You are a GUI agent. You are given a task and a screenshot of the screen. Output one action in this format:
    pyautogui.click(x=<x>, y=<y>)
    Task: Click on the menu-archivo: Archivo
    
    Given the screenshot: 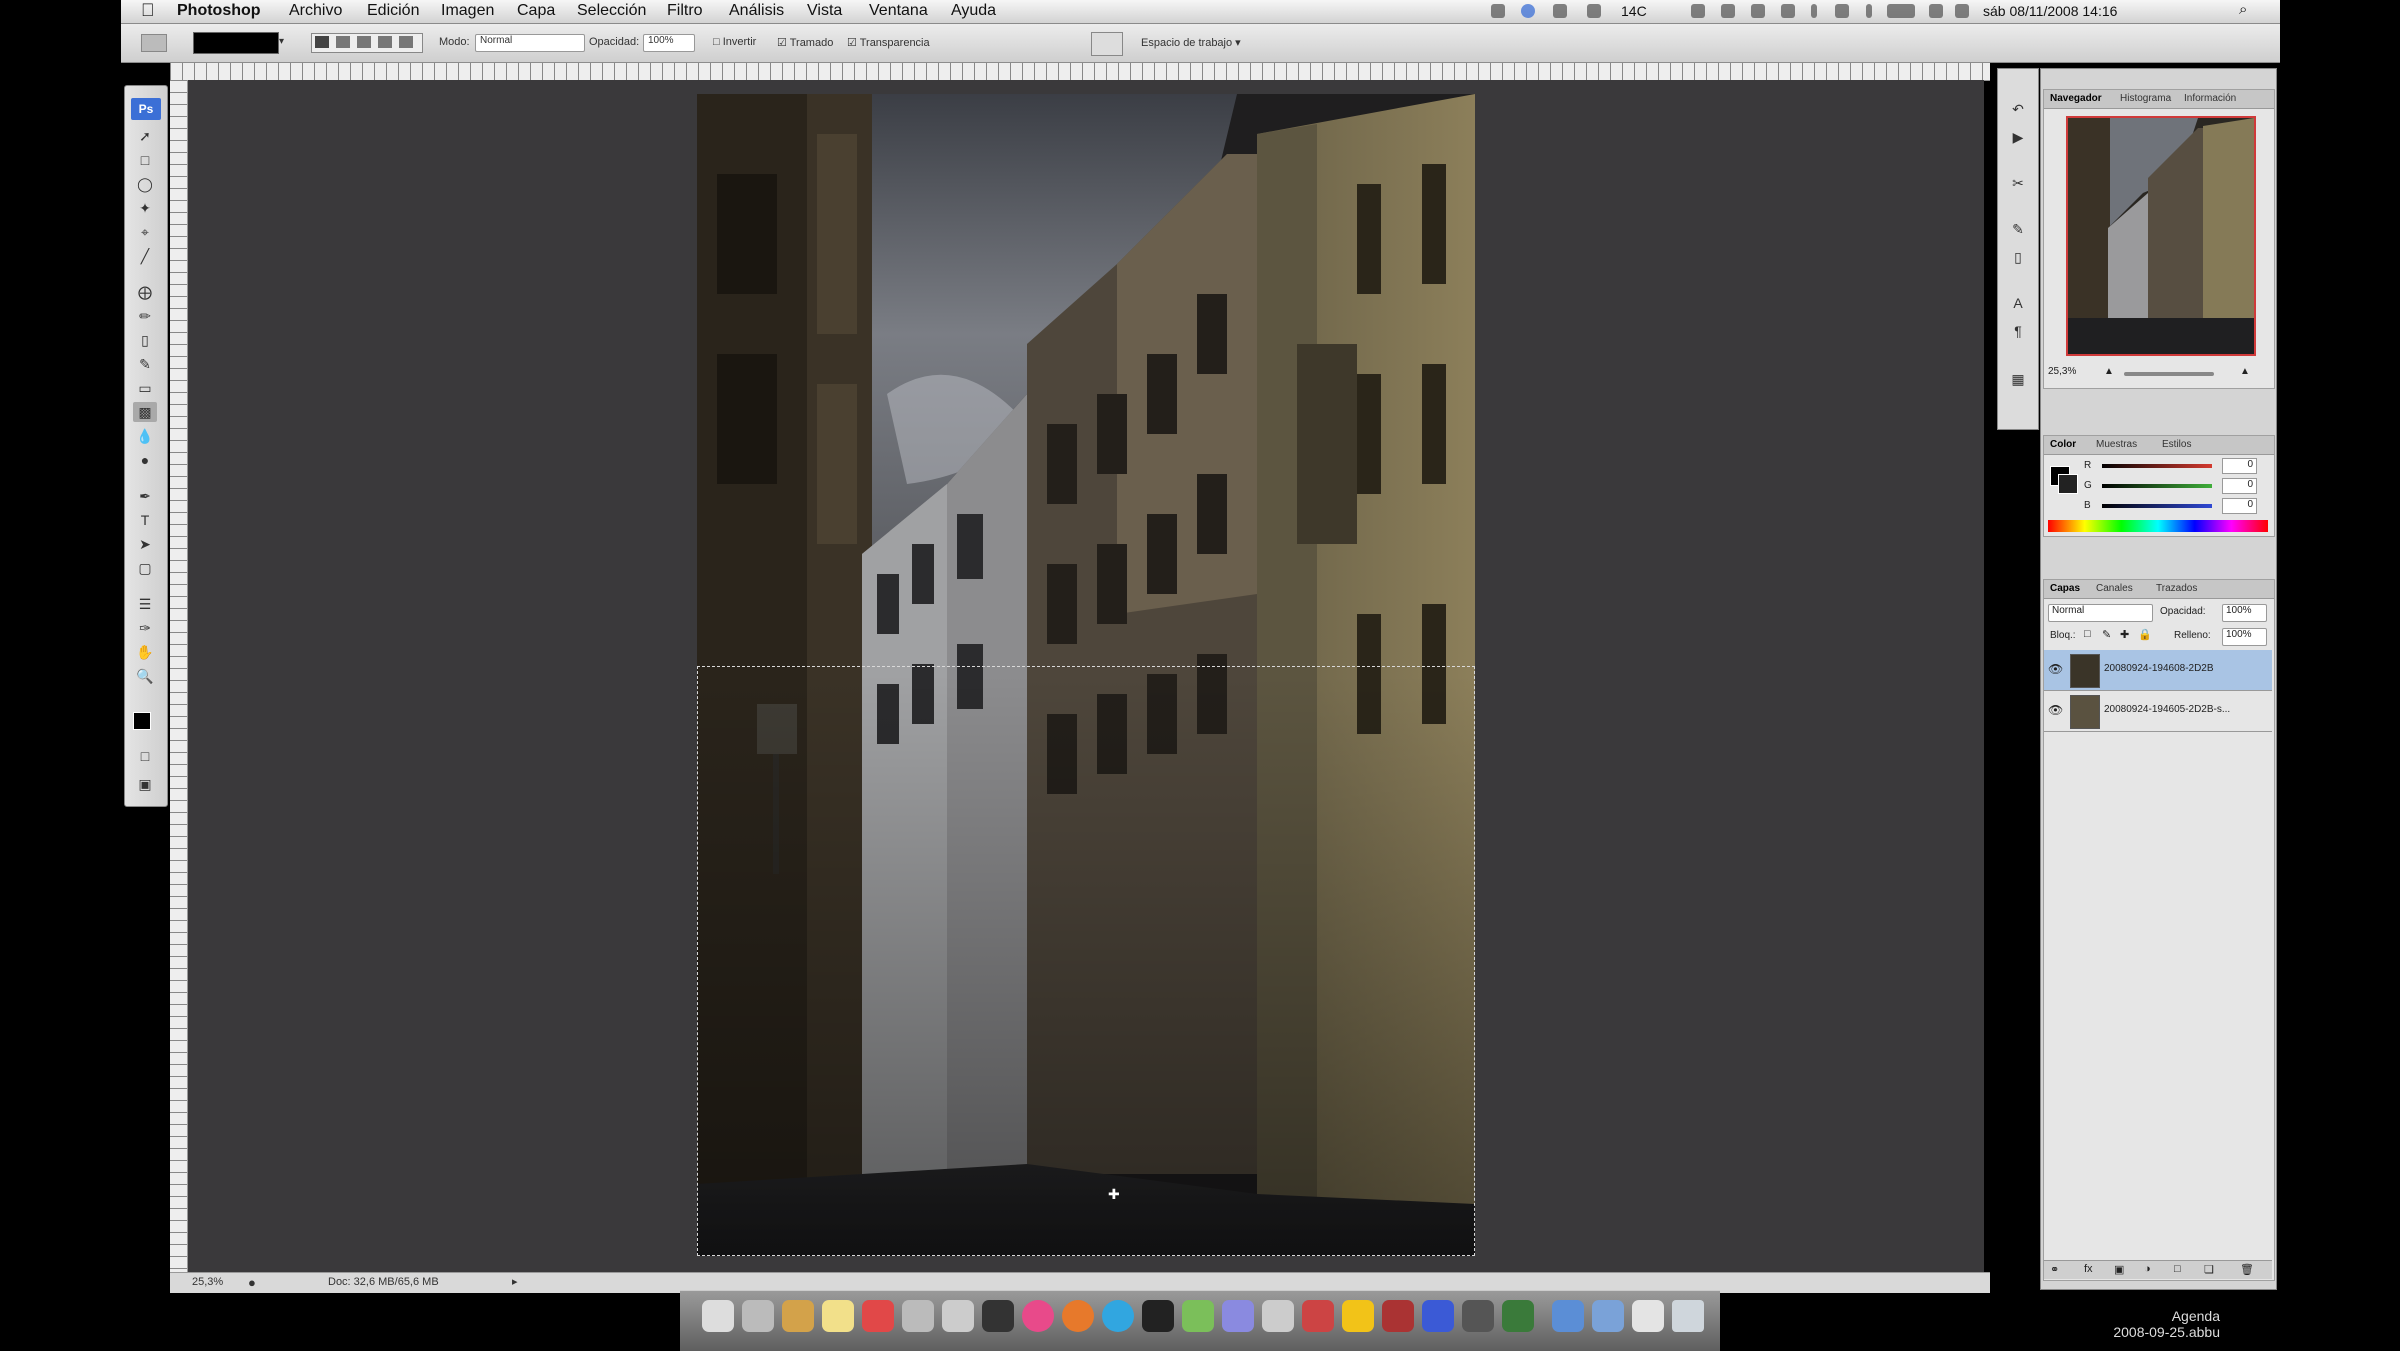 What is the action you would take?
    pyautogui.click(x=315, y=11)
    